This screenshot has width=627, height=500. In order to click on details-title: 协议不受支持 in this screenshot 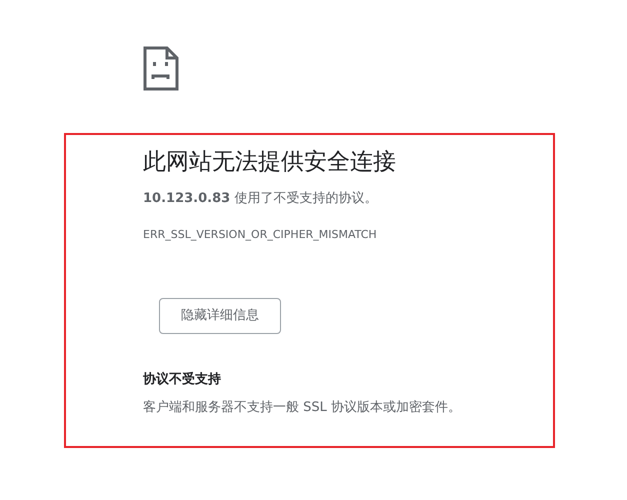, I will do `click(182, 379)`.